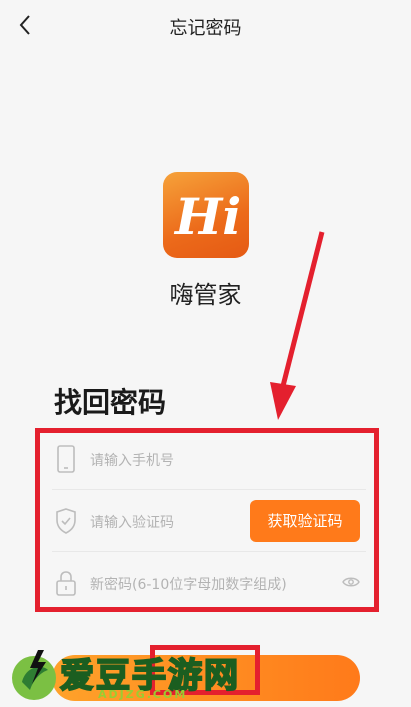 The image size is (411, 707). What do you see at coordinates (205, 295) in the screenshot?
I see `app-name: 嗨管家` at bounding box center [205, 295].